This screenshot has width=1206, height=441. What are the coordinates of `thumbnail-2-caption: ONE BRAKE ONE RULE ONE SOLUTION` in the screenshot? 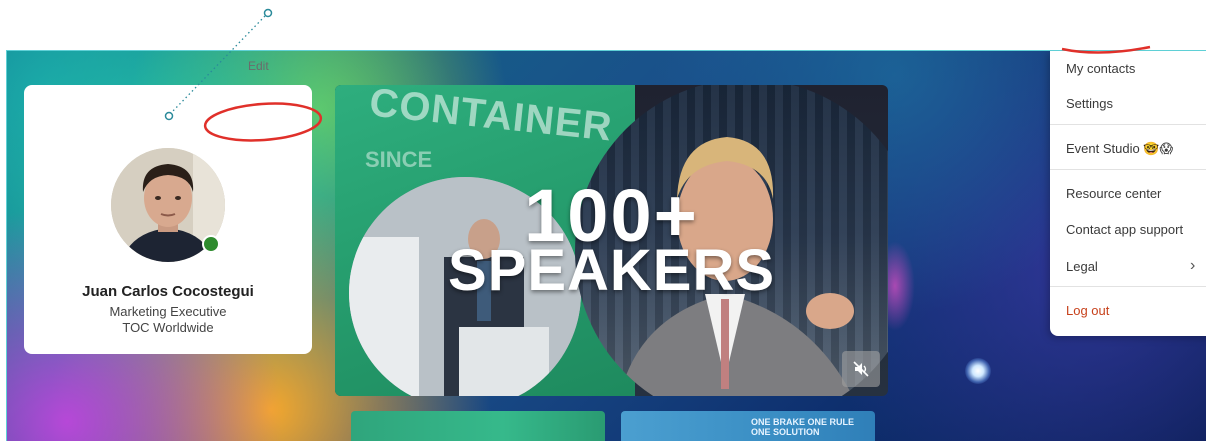 It's located at (803, 427).